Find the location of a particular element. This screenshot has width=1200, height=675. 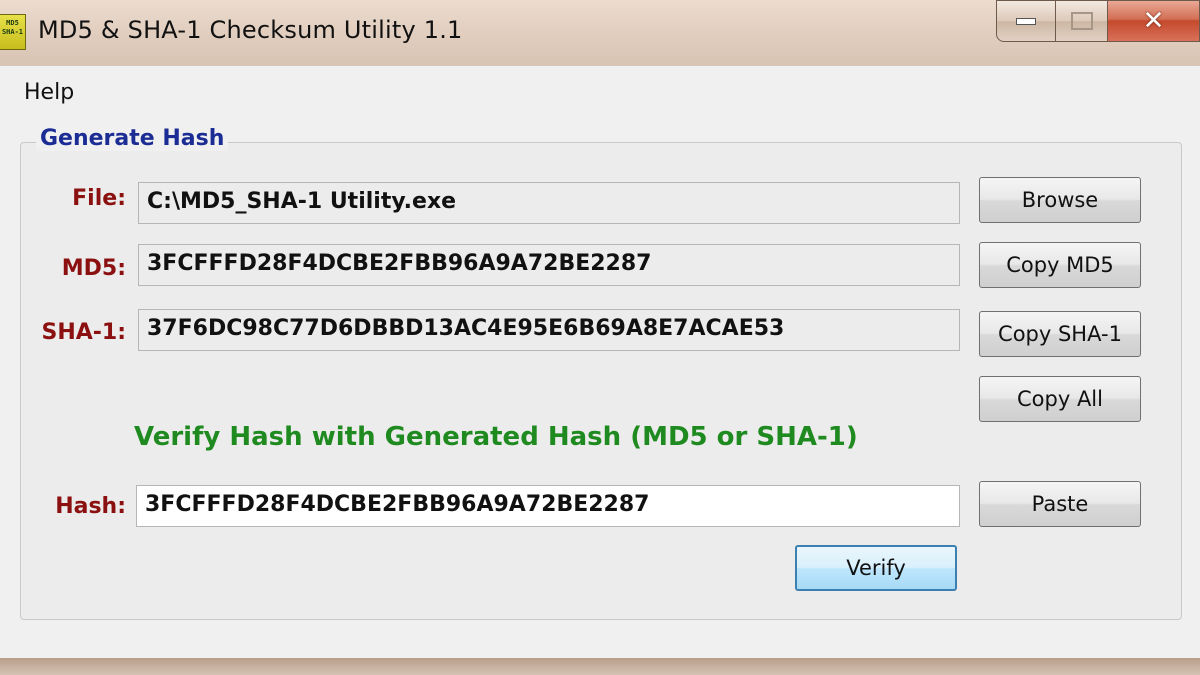

file-label: File: is located at coordinates (99, 198).